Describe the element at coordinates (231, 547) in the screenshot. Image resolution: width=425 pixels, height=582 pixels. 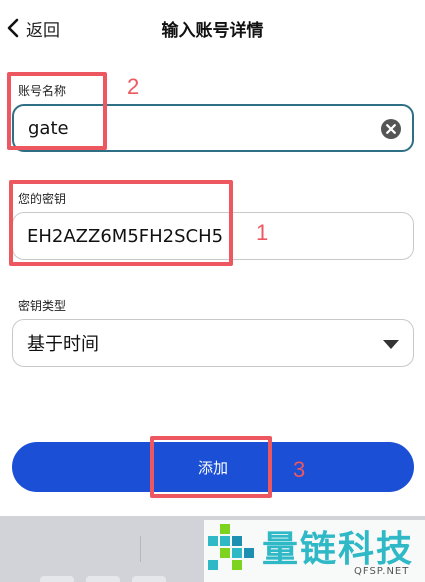
I see `watermark-logo-icon` at that location.